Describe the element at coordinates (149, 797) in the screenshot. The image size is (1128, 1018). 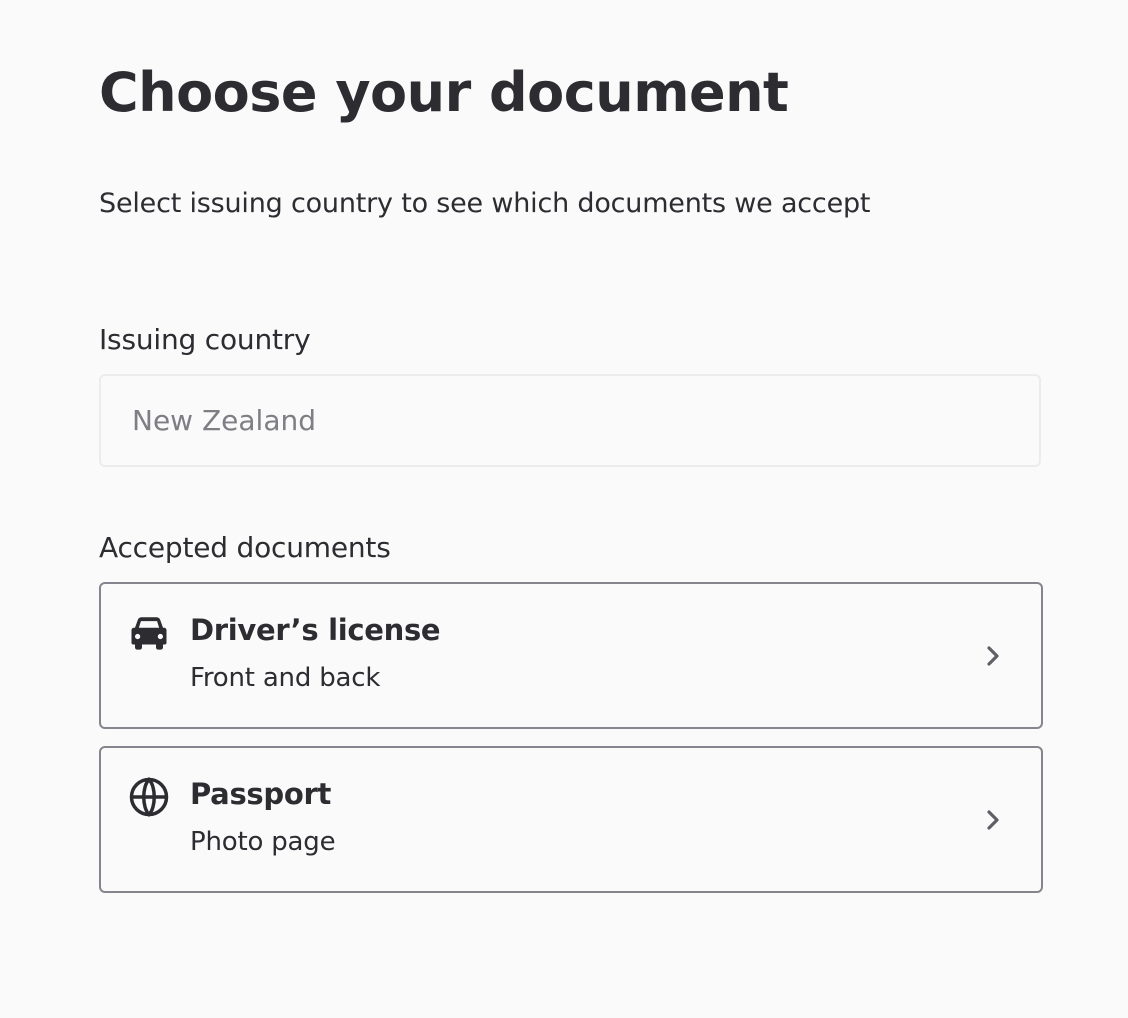
I see `globe-icon` at that location.